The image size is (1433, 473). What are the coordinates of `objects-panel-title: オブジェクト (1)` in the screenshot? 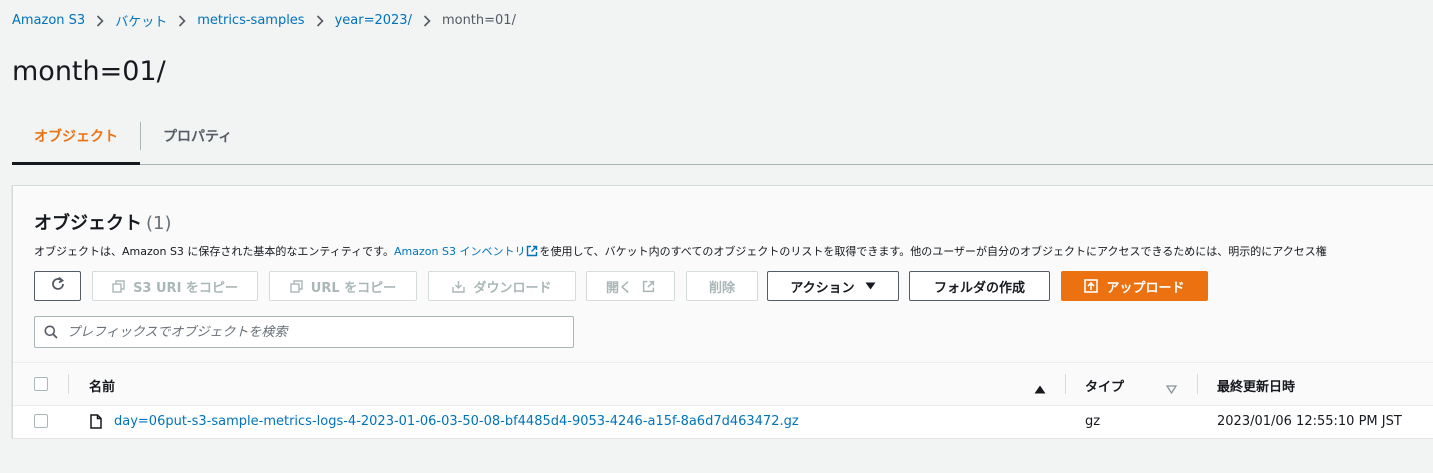 It's located at (103, 222).